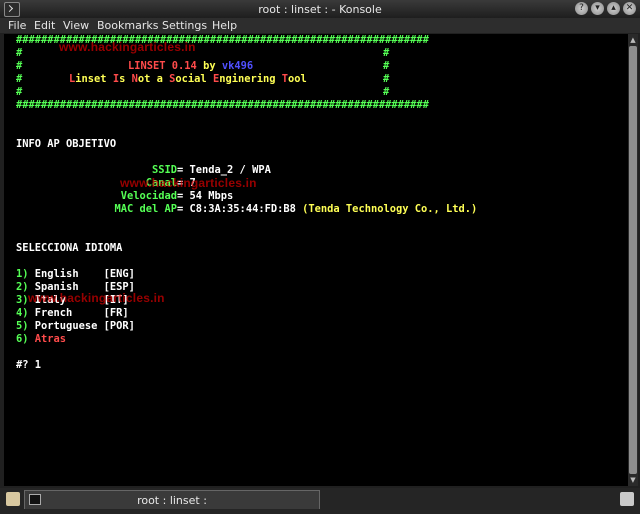 The height and width of the screenshot is (514, 640). I want to click on info-heading: INFO AP OBJETIVO, so click(66, 144).